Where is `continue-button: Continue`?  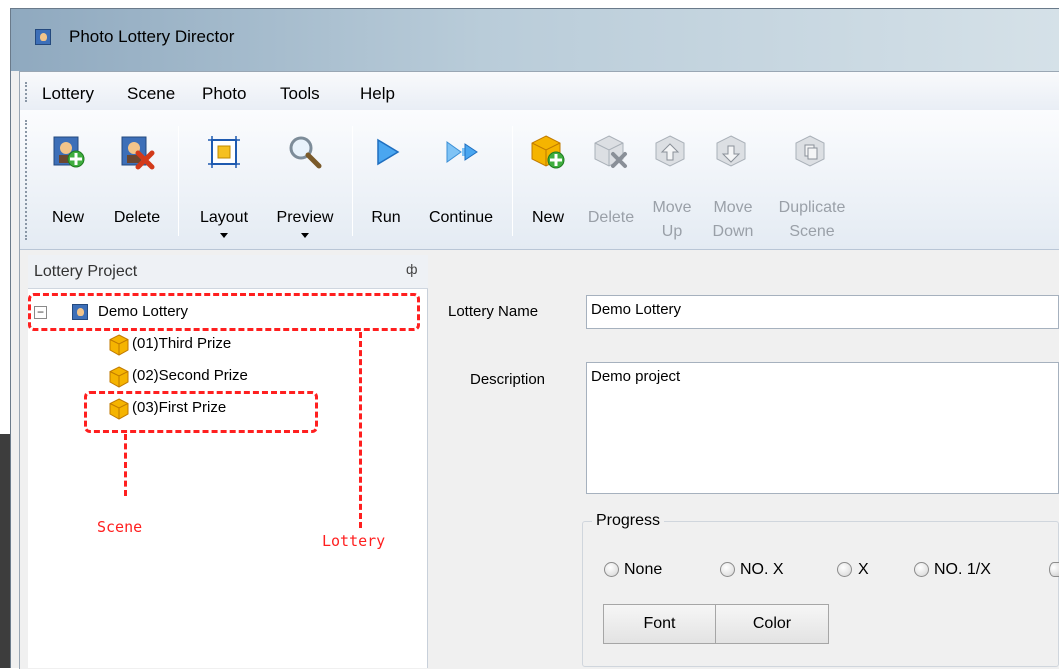 continue-button: Continue is located at coordinates (461, 180).